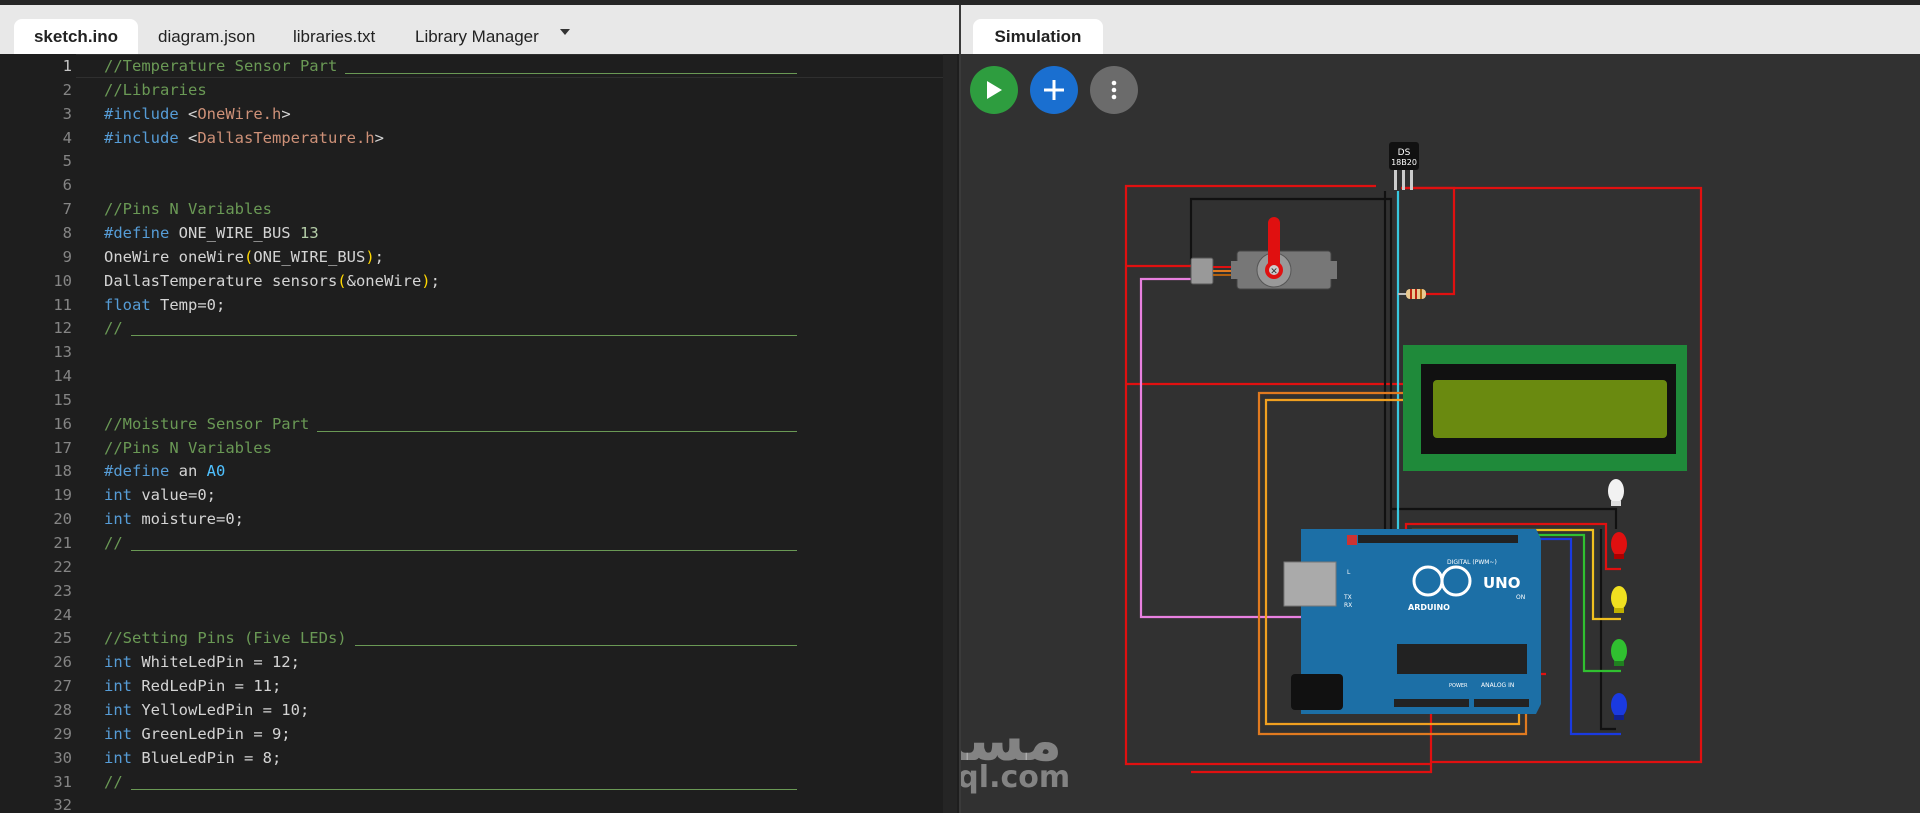 The height and width of the screenshot is (813, 1920). I want to click on code-line: 9 OneWire oneWire(ONE_WIRE_BUS);, so click(479, 257).